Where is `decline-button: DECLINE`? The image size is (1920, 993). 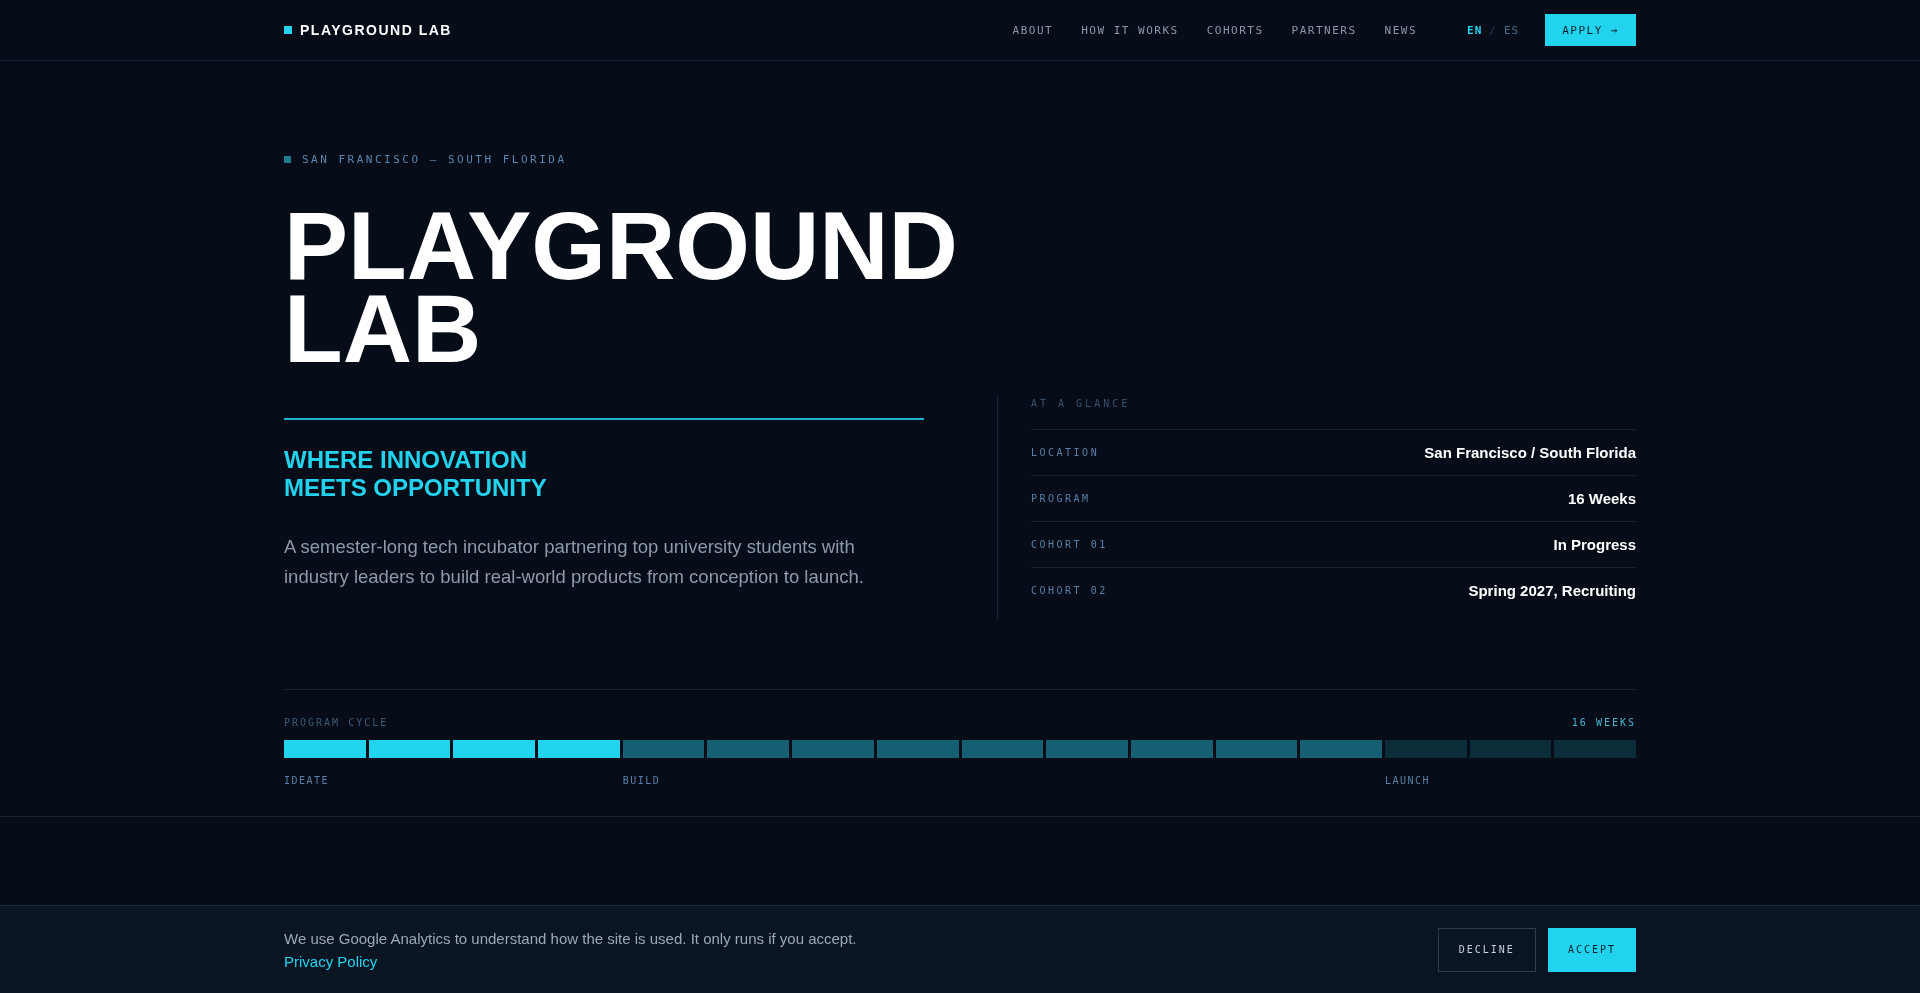 decline-button: DECLINE is located at coordinates (1486, 949).